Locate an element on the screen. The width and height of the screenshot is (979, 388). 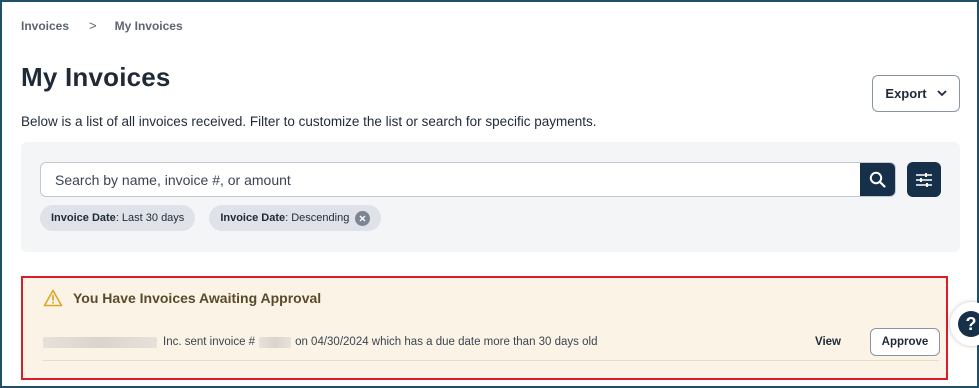
sliders-icon is located at coordinates (924, 179).